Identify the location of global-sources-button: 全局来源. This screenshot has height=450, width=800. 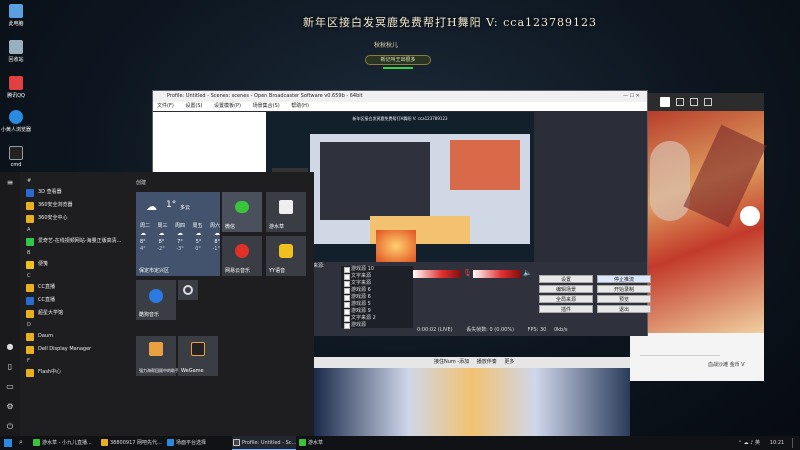
(566, 299).